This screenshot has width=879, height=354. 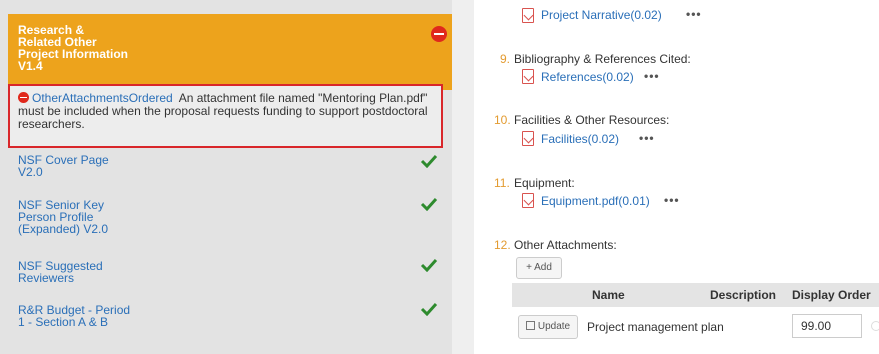 What do you see at coordinates (695, 295) in the screenshot?
I see `attachments-table-header: Name Description Display Order` at bounding box center [695, 295].